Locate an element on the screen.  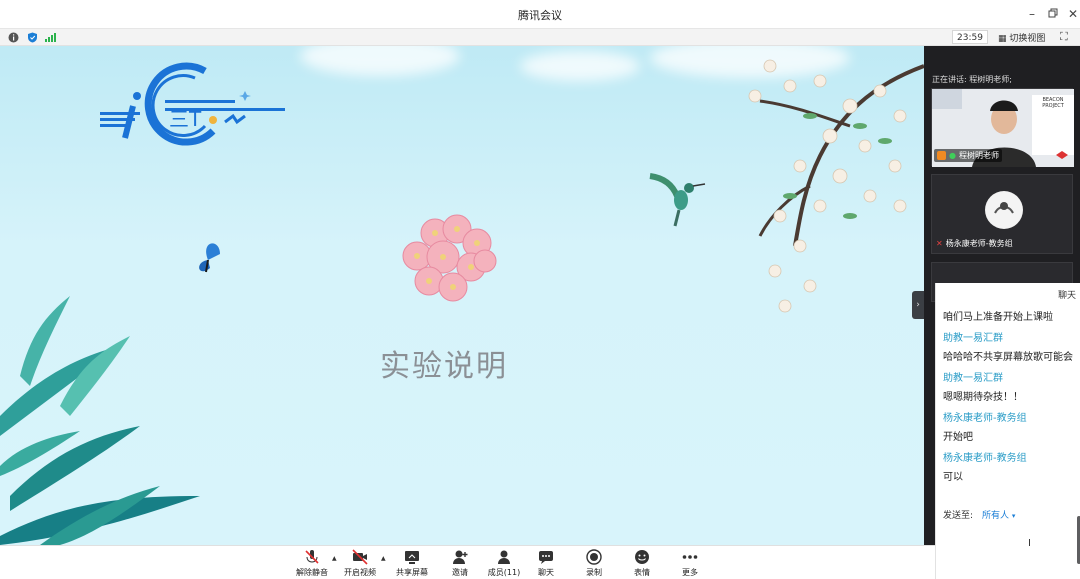
layout-icon: ▦ is located at coordinates (1002, 39).